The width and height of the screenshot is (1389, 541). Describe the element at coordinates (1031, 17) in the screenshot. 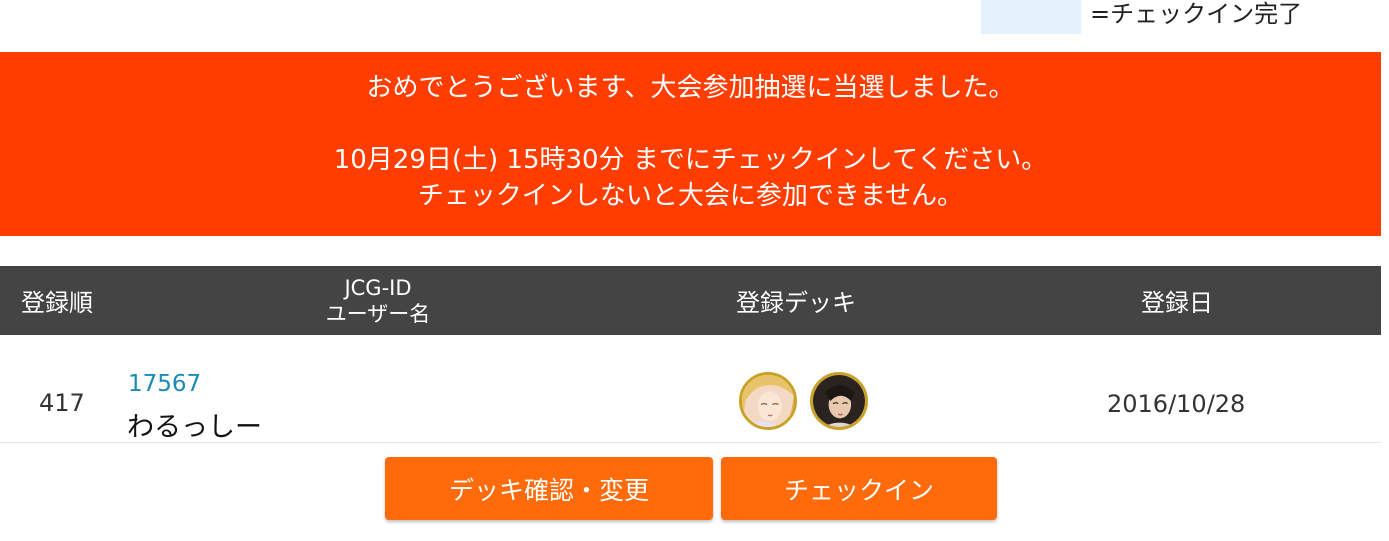

I see `checkin-complete-swatch` at that location.